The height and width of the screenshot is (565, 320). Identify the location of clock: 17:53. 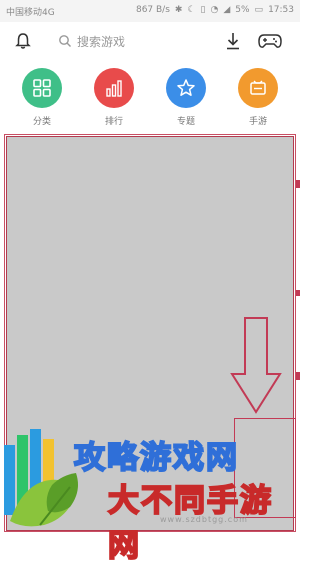
(281, 10).